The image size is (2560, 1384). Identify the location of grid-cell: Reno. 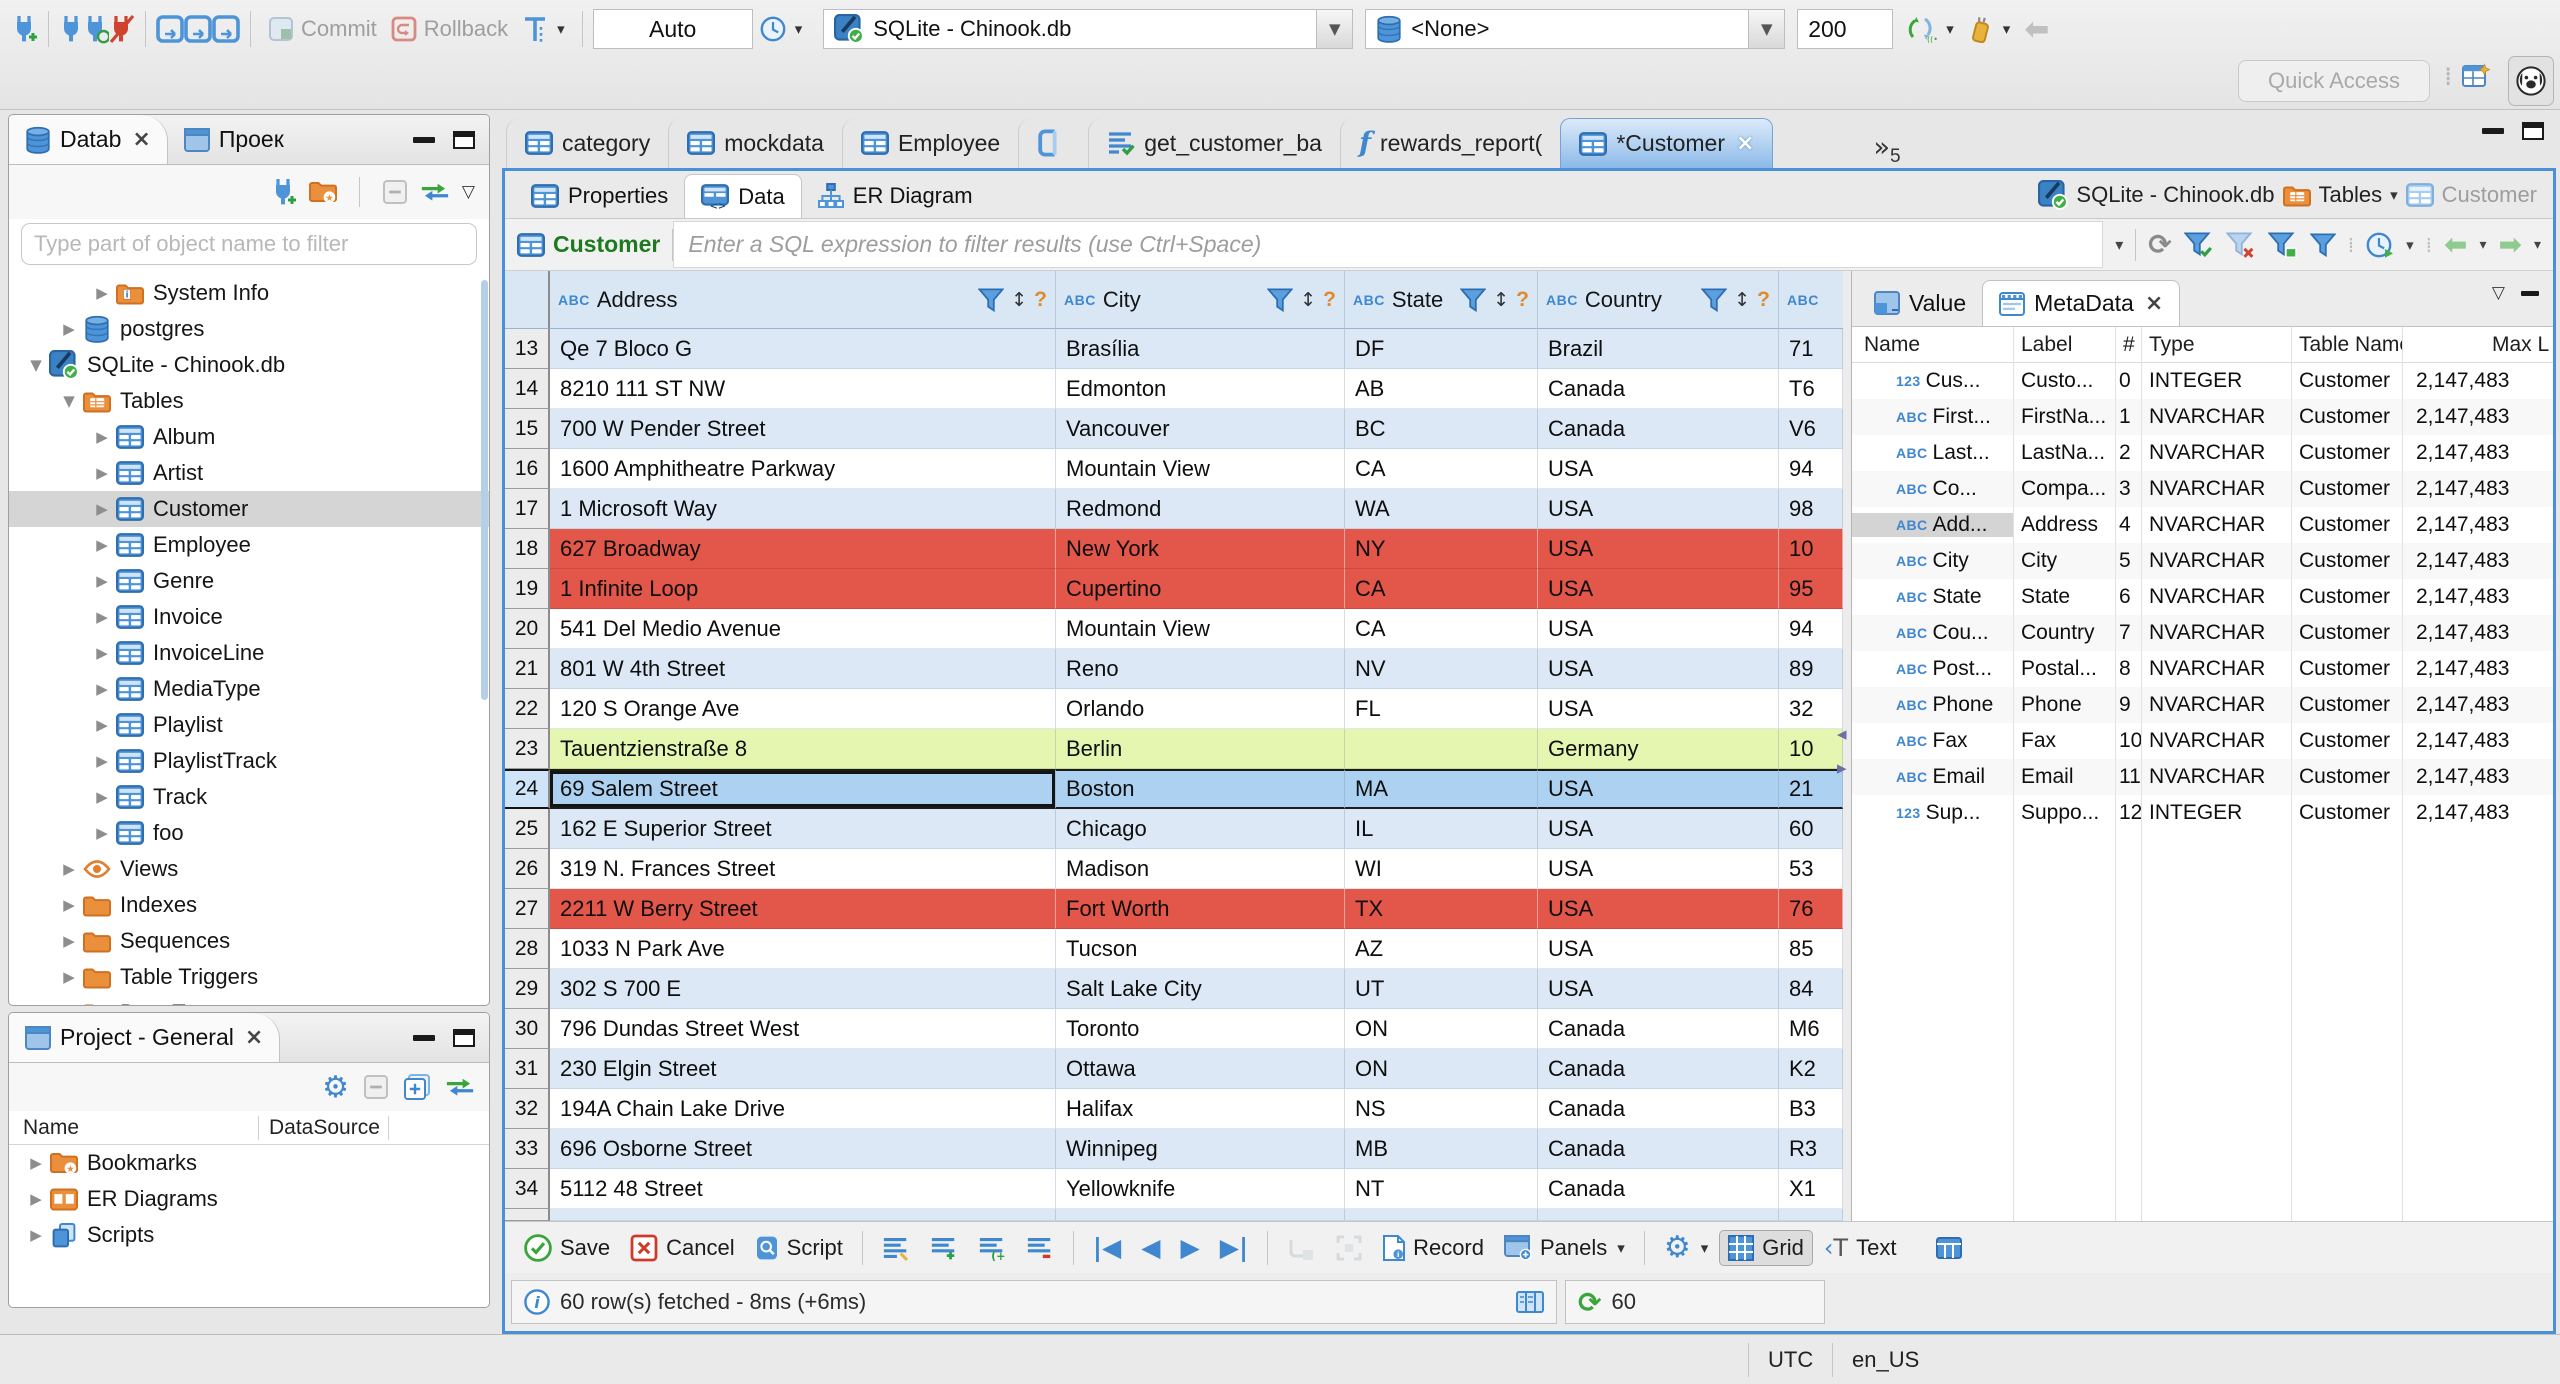
(1200, 669).